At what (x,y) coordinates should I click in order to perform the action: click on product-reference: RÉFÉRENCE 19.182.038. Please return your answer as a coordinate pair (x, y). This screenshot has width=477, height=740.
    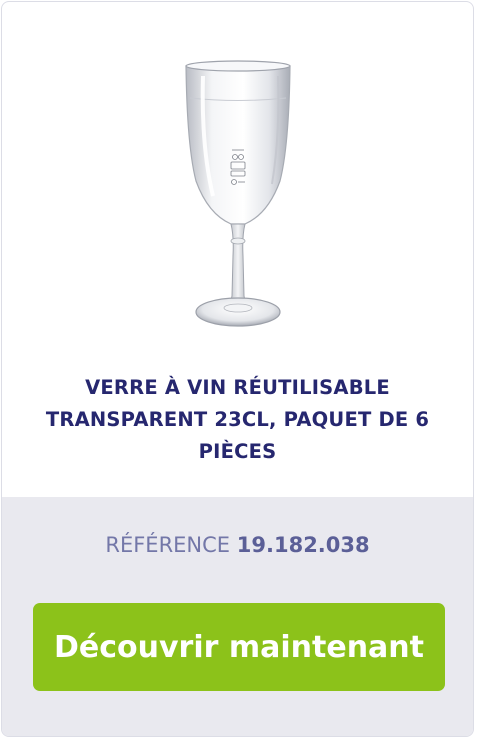
    Looking at the image, I should click on (237, 545).